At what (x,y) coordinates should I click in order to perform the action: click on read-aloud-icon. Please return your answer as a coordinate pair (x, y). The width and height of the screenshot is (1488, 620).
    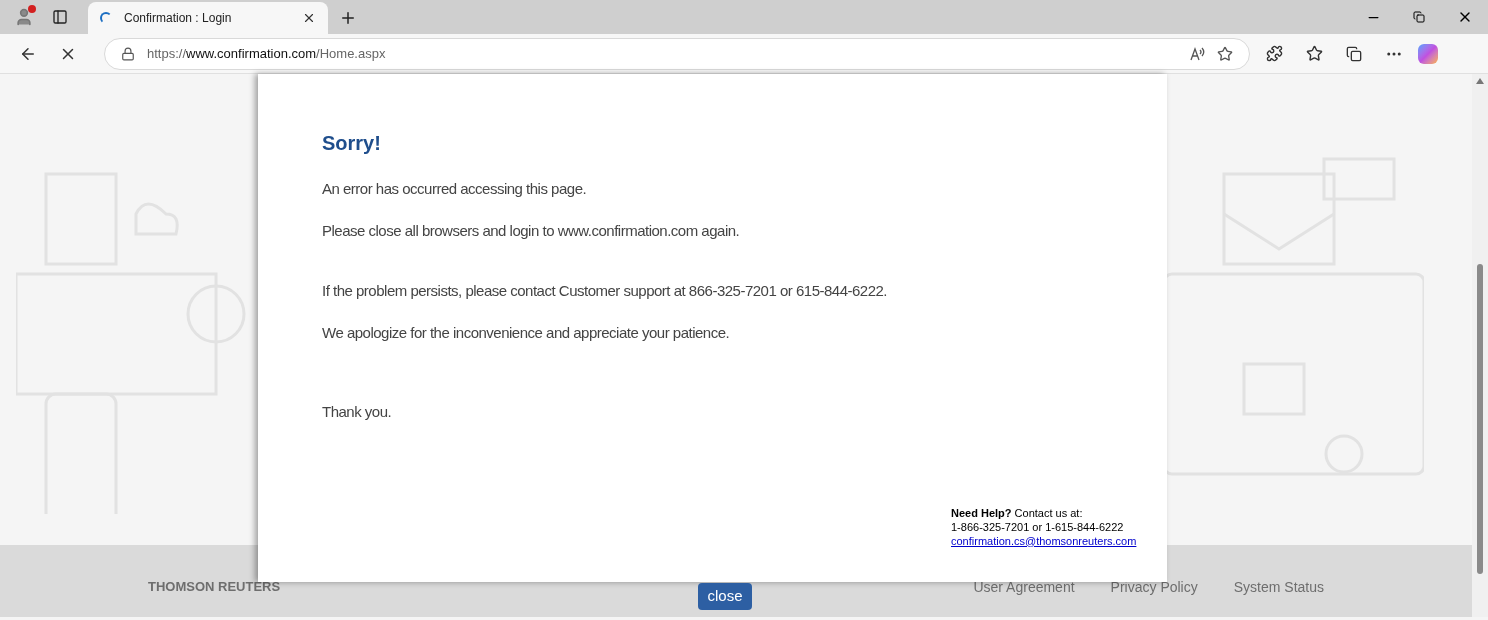
    Looking at the image, I should click on (1197, 53).